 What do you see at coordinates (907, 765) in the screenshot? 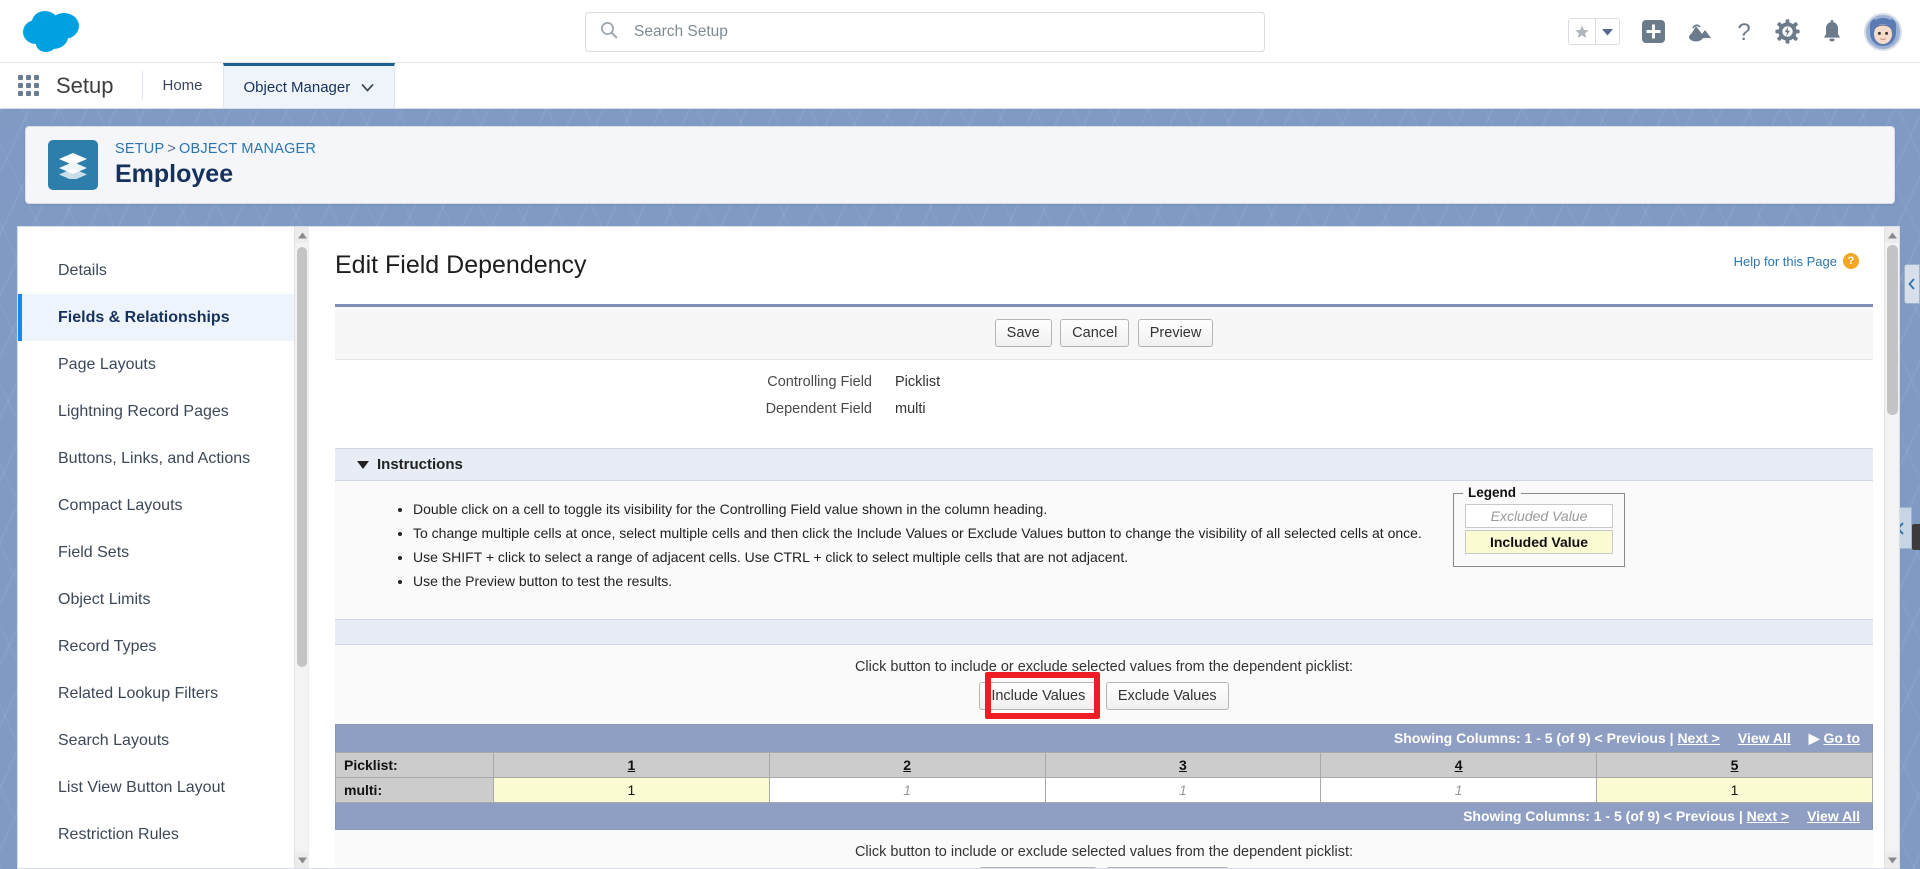
I see `matrix-column-header: 2` at bounding box center [907, 765].